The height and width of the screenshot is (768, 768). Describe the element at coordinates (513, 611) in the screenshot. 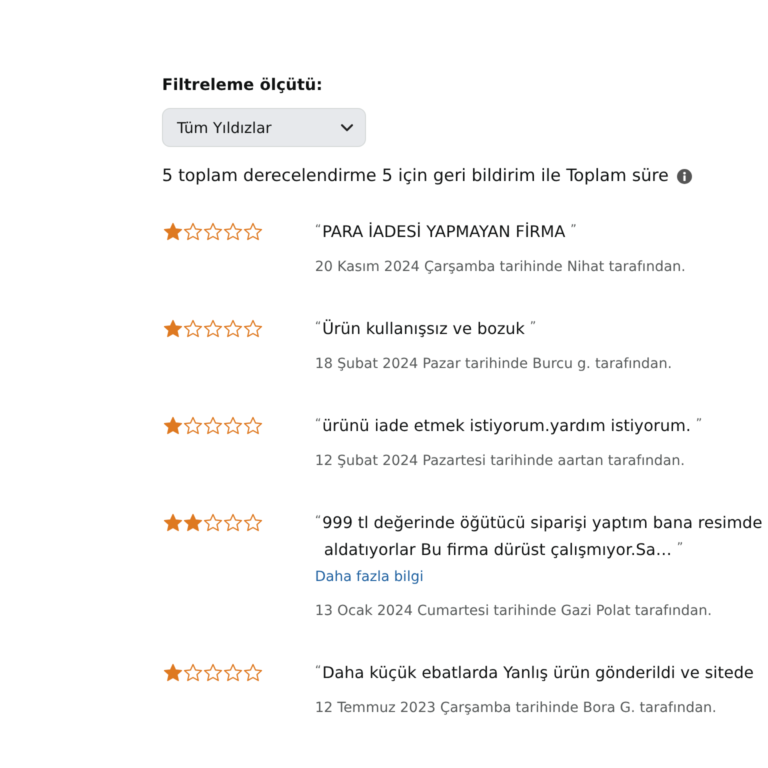

I see `review-byline: 13 Ocak 2024 Cumartesi tarihinde Gazi Polat tarafından.` at that location.